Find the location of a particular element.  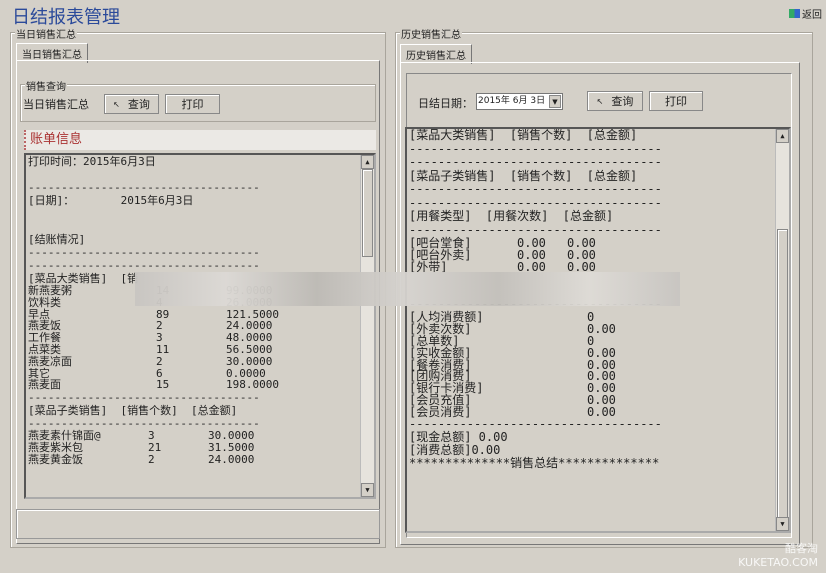

watermark: 酷客淘 KUKETAO.COM is located at coordinates (778, 555).